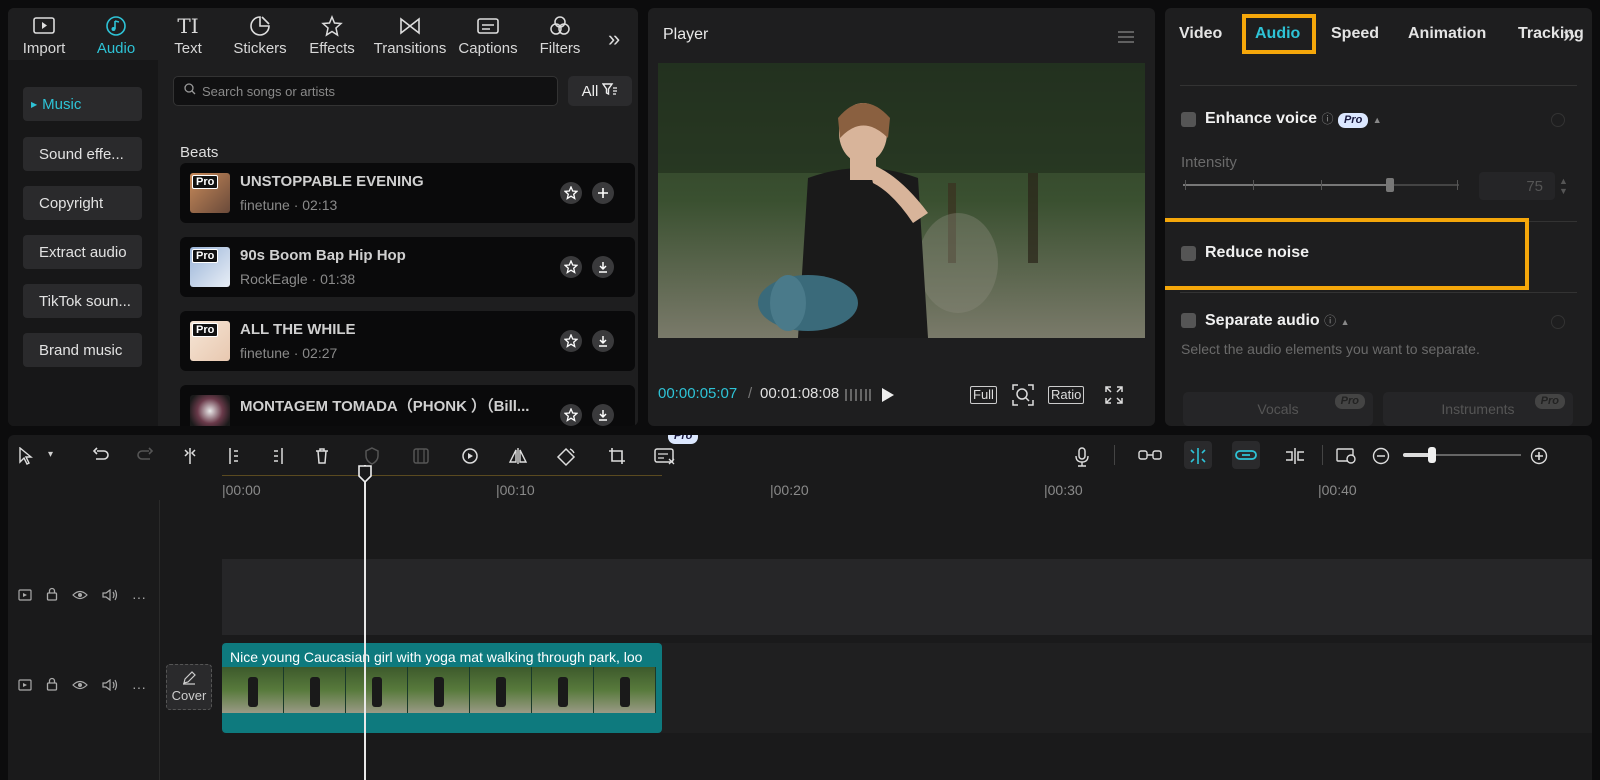  Describe the element at coordinates (600, 91) in the screenshot. I see `filter-all-button: All` at that location.